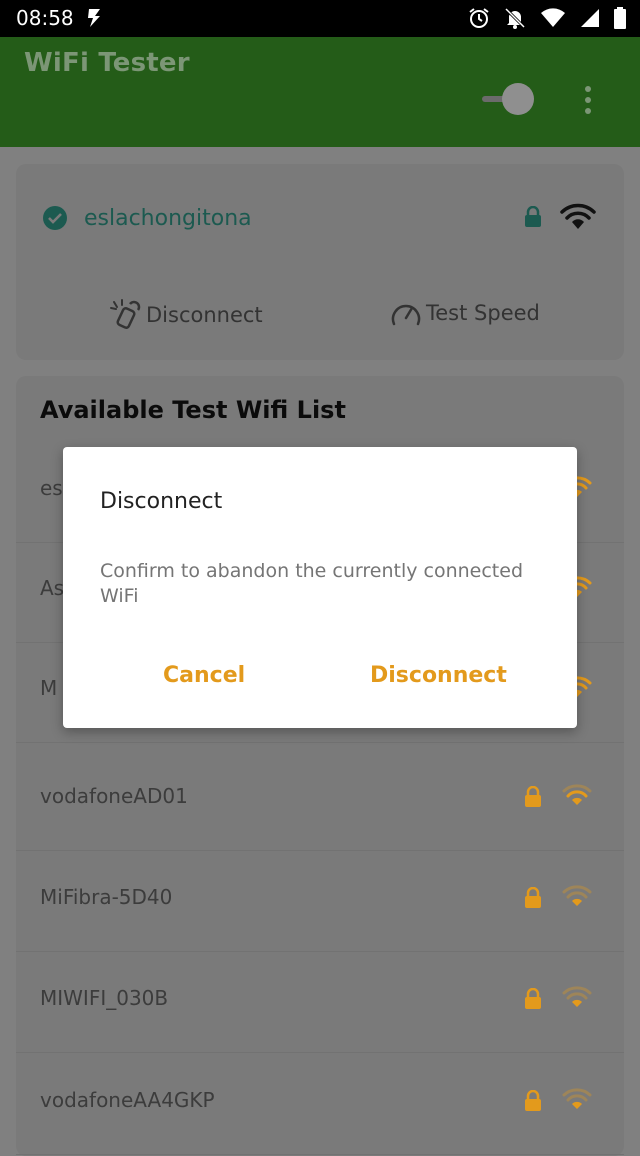  I want to click on list-title: Available Test Wifi List, so click(193, 410).